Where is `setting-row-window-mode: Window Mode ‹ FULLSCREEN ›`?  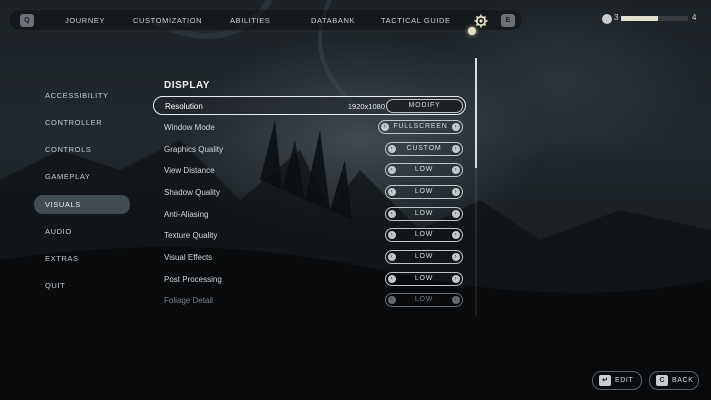
setting-row-window-mode: Window Mode ‹ FULLSCREEN › is located at coordinates (309, 127).